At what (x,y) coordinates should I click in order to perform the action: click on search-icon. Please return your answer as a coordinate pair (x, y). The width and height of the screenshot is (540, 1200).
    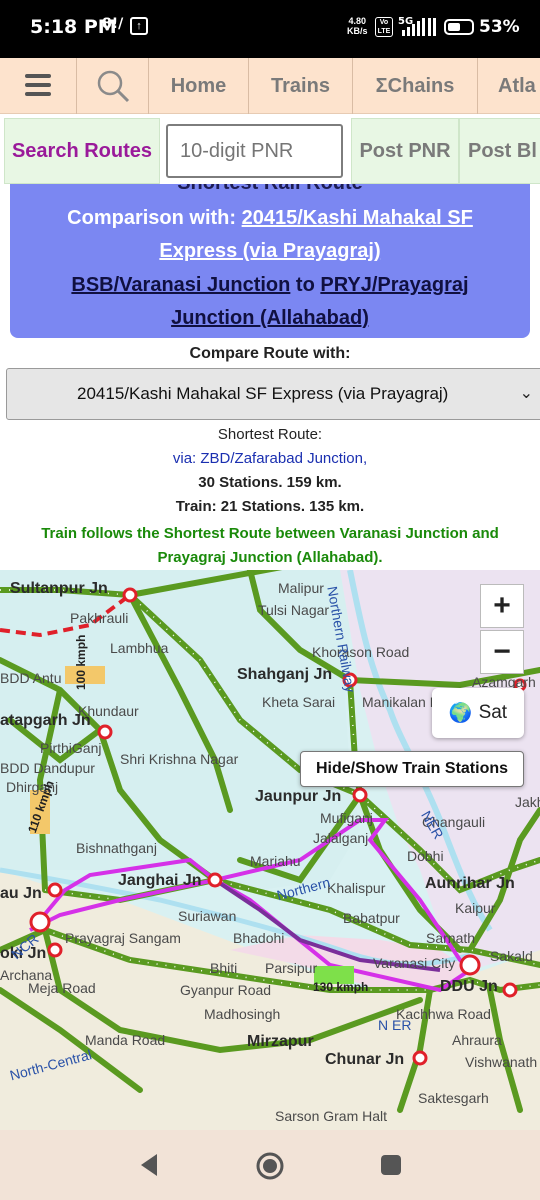
    Looking at the image, I should click on (113, 86).